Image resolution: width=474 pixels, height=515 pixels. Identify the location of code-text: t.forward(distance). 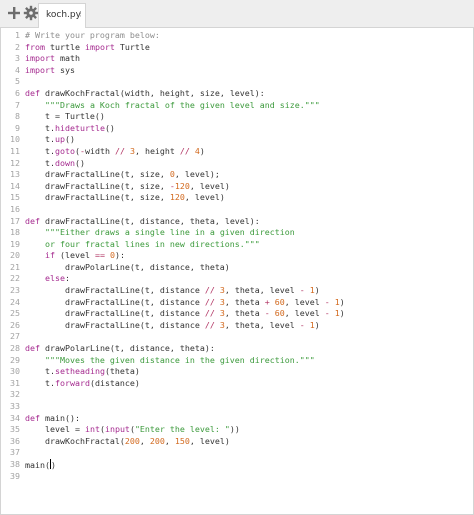
(82, 384).